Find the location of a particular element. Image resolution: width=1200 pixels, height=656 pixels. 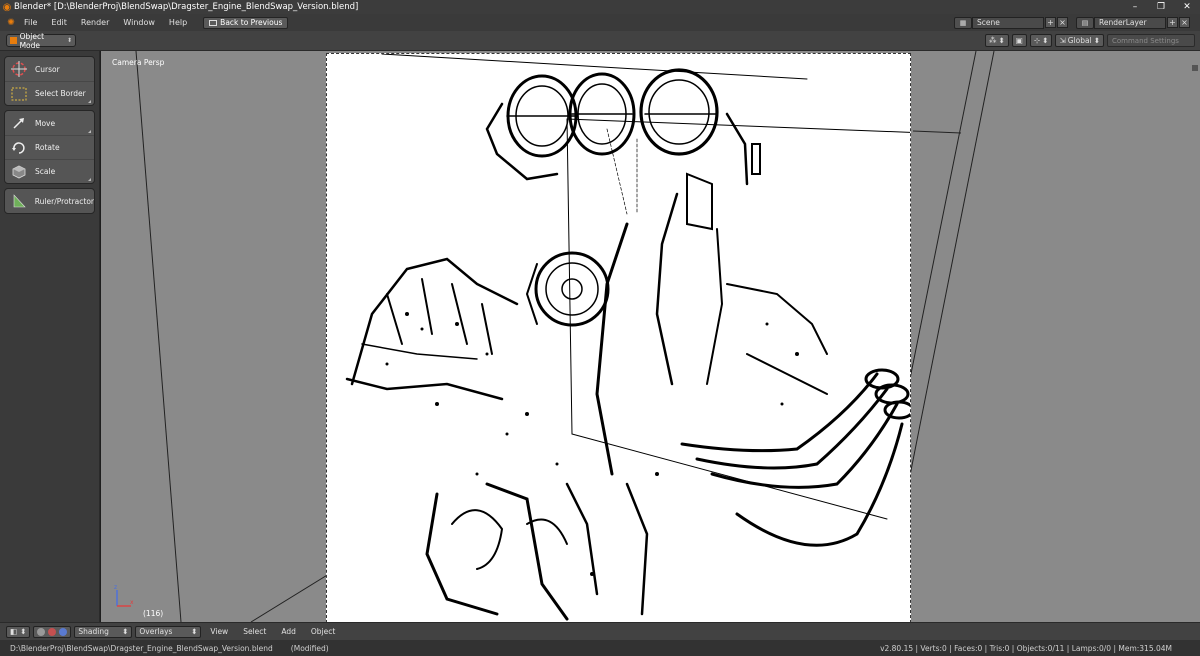

region-toggle-icon is located at coordinates (1195, 68).